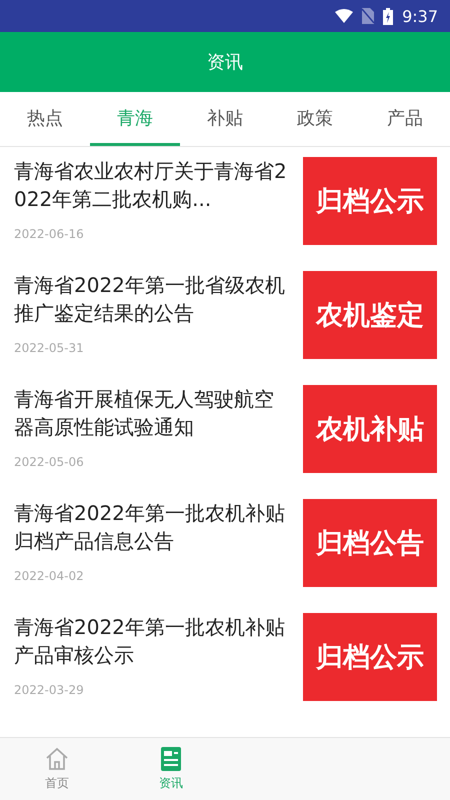 Image resolution: width=450 pixels, height=800 pixels. What do you see at coordinates (388, 16) in the screenshot?
I see `battery-icon` at bounding box center [388, 16].